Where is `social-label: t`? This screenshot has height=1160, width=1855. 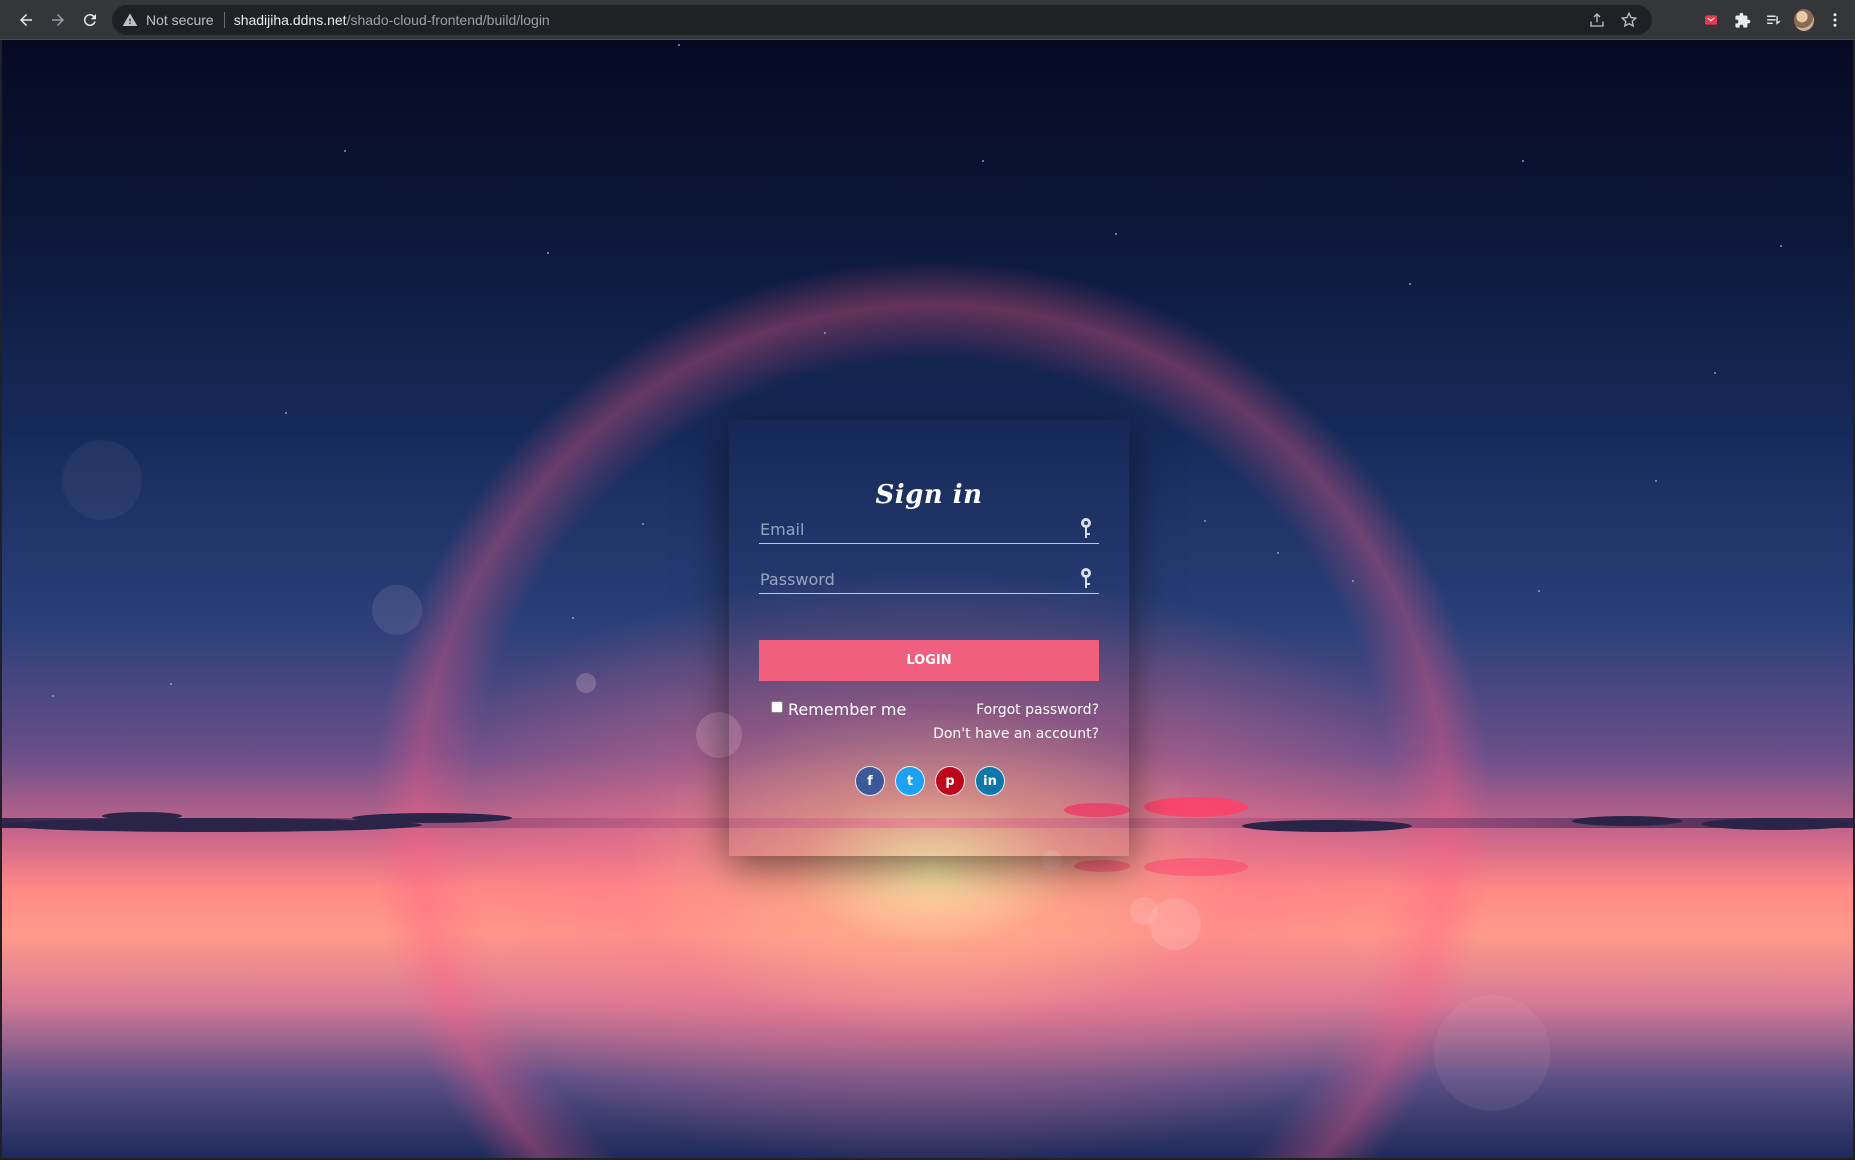
social-label: t is located at coordinates (910, 781).